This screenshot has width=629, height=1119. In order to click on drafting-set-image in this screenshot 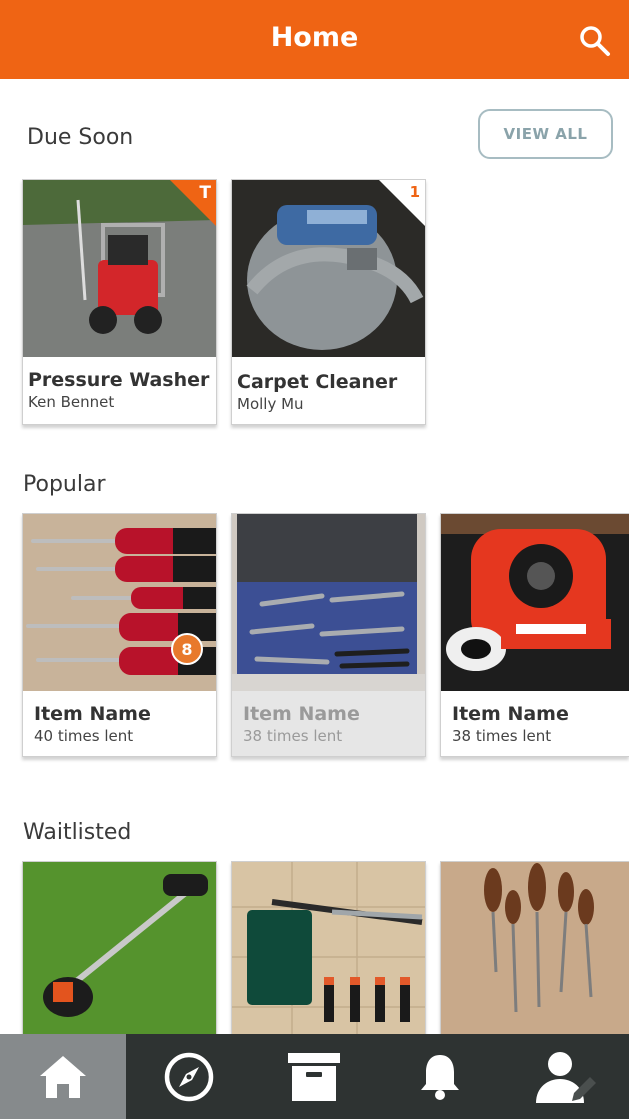, I will do `click(328, 602)`.